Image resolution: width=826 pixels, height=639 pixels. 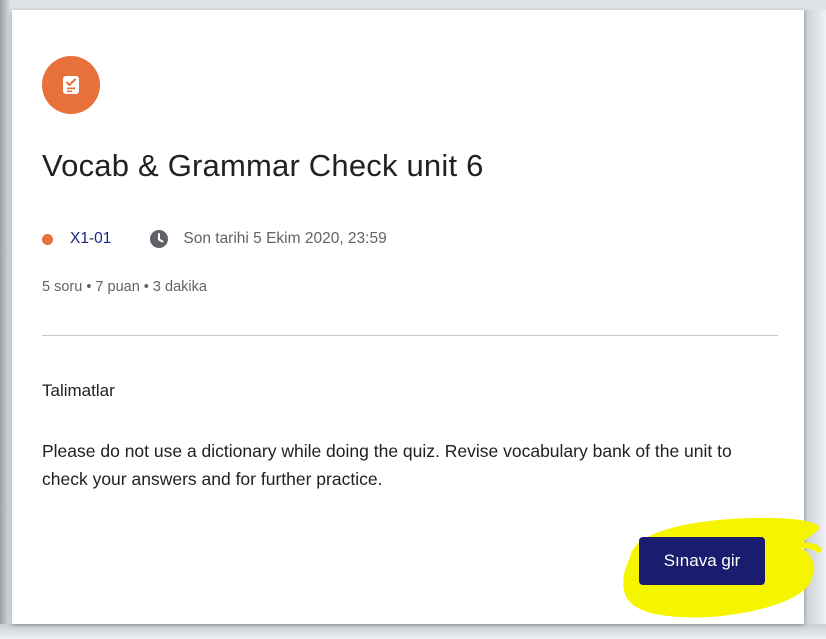 I want to click on start-quiz-button: Sınava gir, so click(x=702, y=561).